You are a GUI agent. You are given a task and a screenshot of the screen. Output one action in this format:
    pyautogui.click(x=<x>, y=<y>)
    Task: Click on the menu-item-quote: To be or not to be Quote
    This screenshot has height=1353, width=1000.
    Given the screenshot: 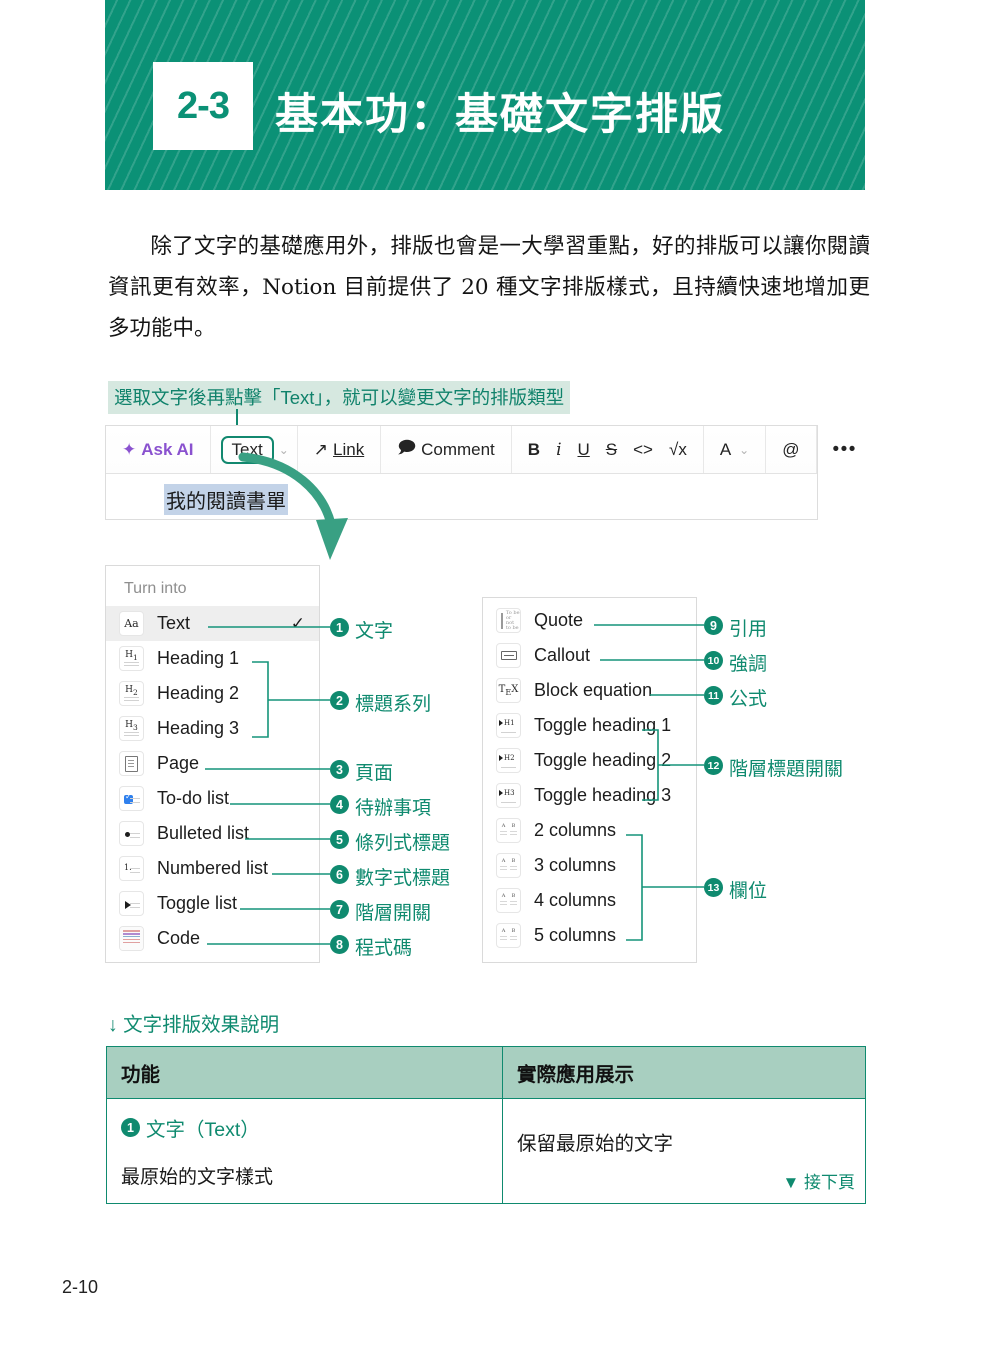 What is the action you would take?
    pyautogui.click(x=589, y=620)
    